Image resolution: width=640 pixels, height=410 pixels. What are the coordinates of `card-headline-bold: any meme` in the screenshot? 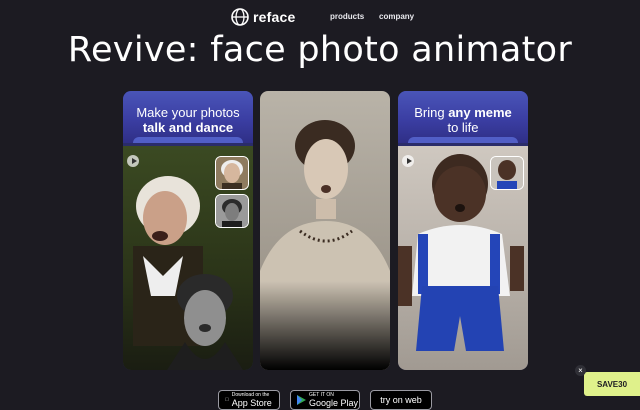 It's located at (480, 112).